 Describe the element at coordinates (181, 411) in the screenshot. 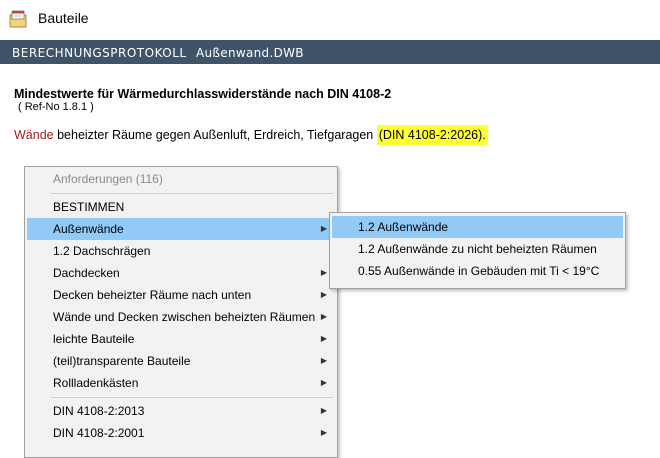

I see `menu-item-din-2013: DIN 4108-2:2013 ▶` at that location.